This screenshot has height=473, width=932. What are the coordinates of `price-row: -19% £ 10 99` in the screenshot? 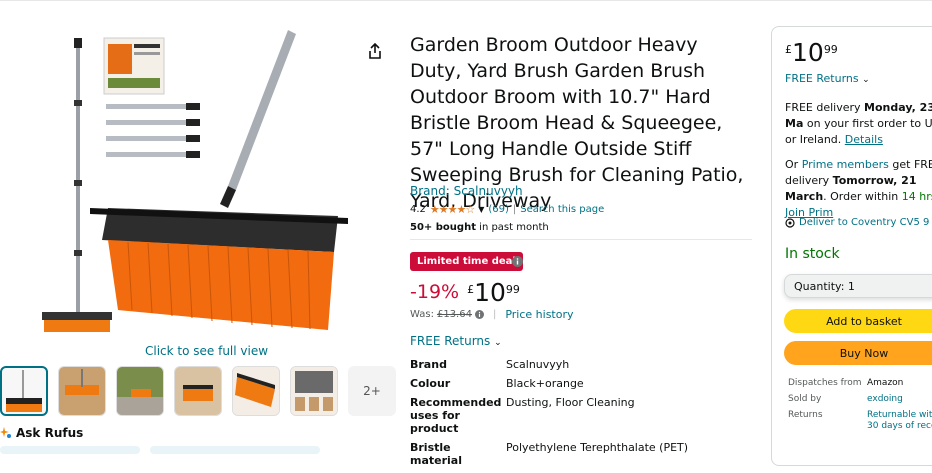 It's located at (465, 293).